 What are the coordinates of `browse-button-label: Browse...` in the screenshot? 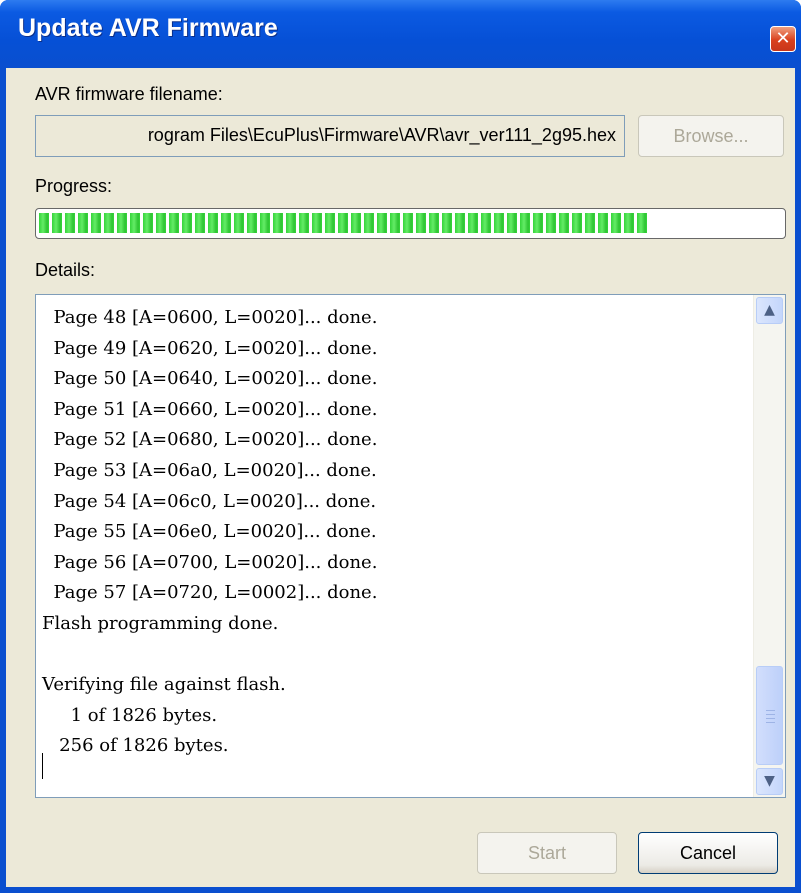 It's located at (711, 136).